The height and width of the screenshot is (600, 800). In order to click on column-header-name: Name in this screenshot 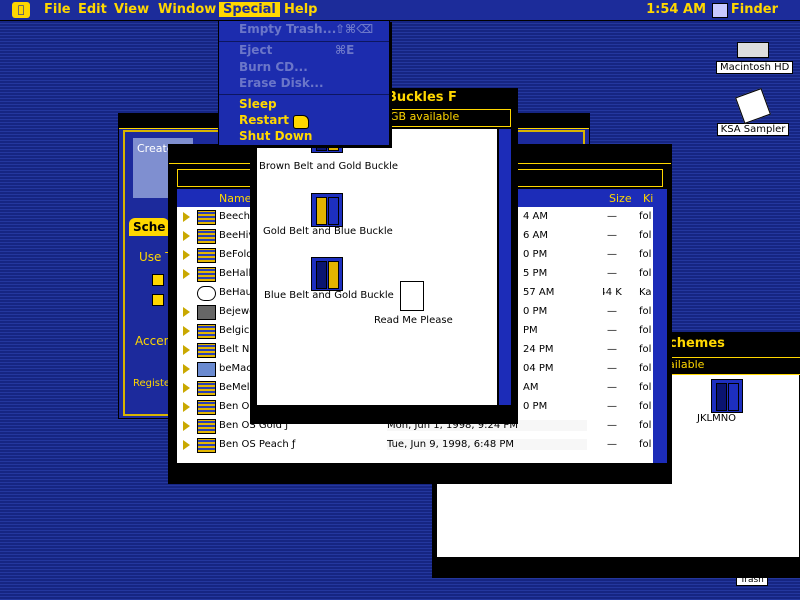, I will do `click(235, 198)`.